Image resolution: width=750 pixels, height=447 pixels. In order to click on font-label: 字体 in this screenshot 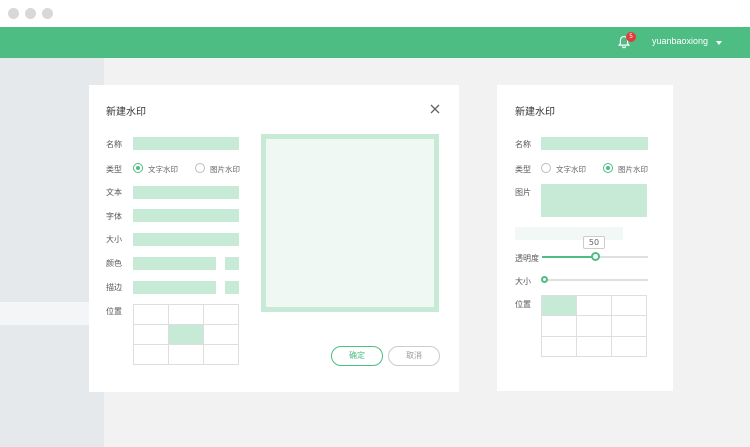, I will do `click(114, 216)`.